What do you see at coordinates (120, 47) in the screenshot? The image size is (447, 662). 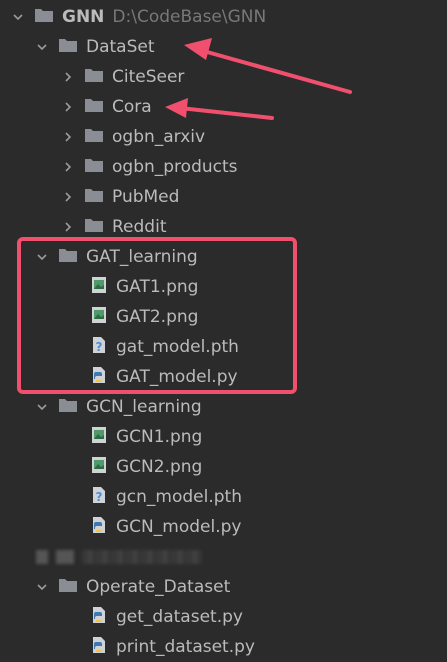 I see `tree-item-label: DataSet` at bounding box center [120, 47].